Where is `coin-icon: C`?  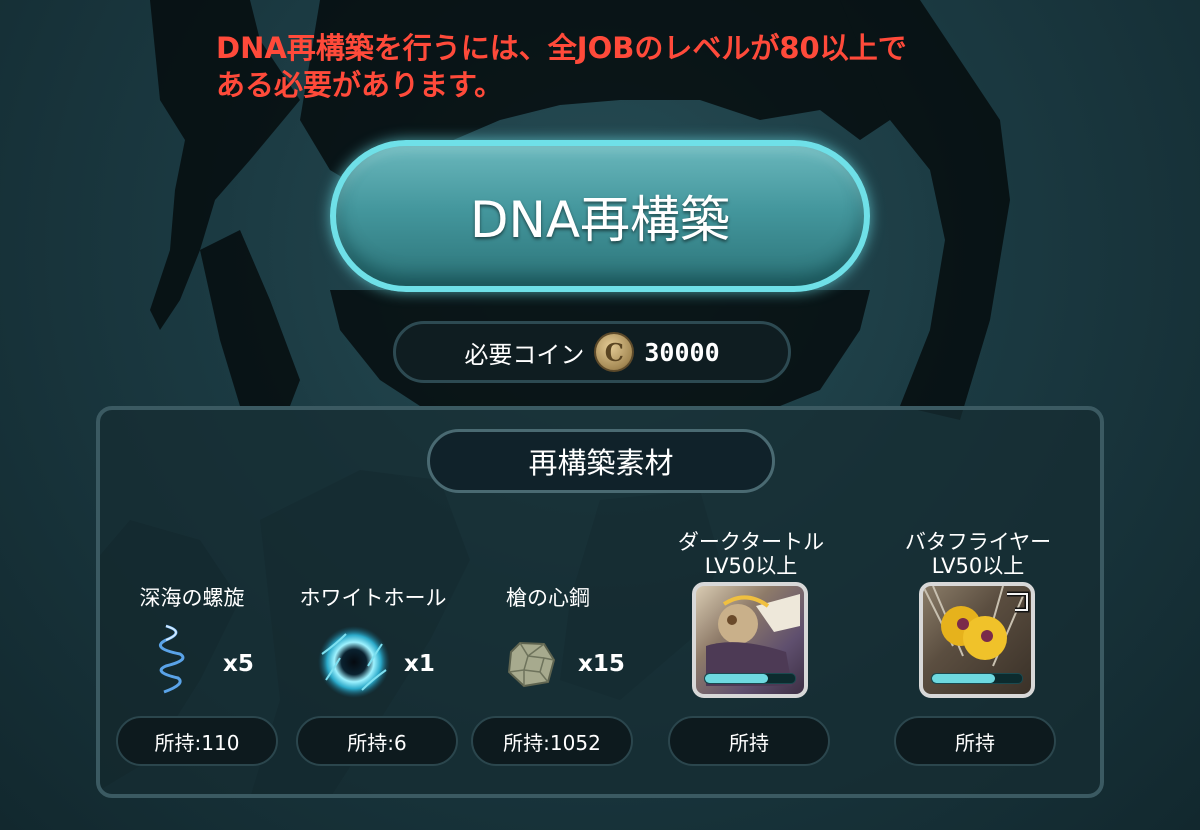
coin-icon: C is located at coordinates (614, 352).